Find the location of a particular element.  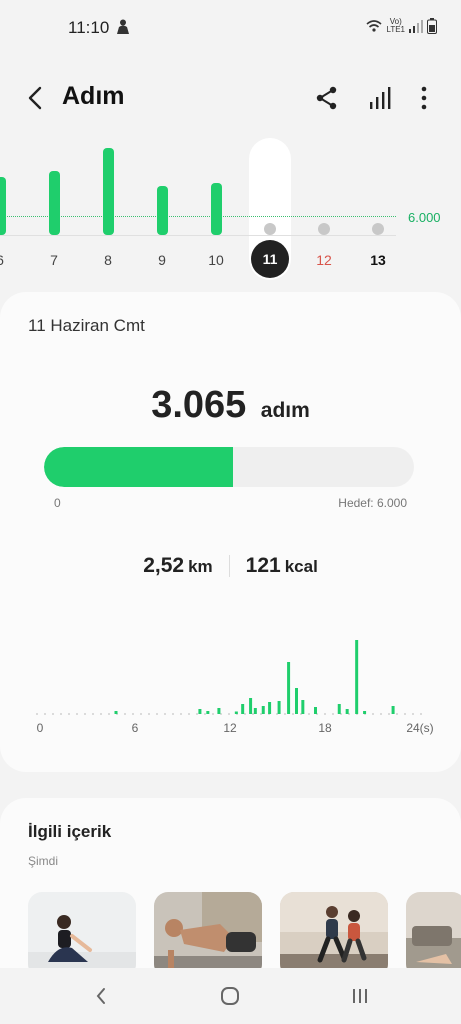

step-unit: adım is located at coordinates (285, 410).